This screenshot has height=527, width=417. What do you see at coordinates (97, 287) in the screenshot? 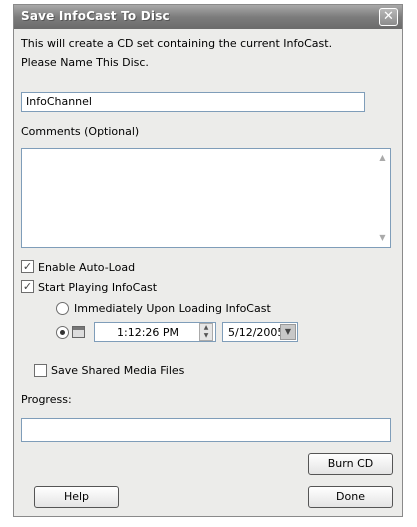
I see `start-playing-label: Start Playing InfoCast` at bounding box center [97, 287].